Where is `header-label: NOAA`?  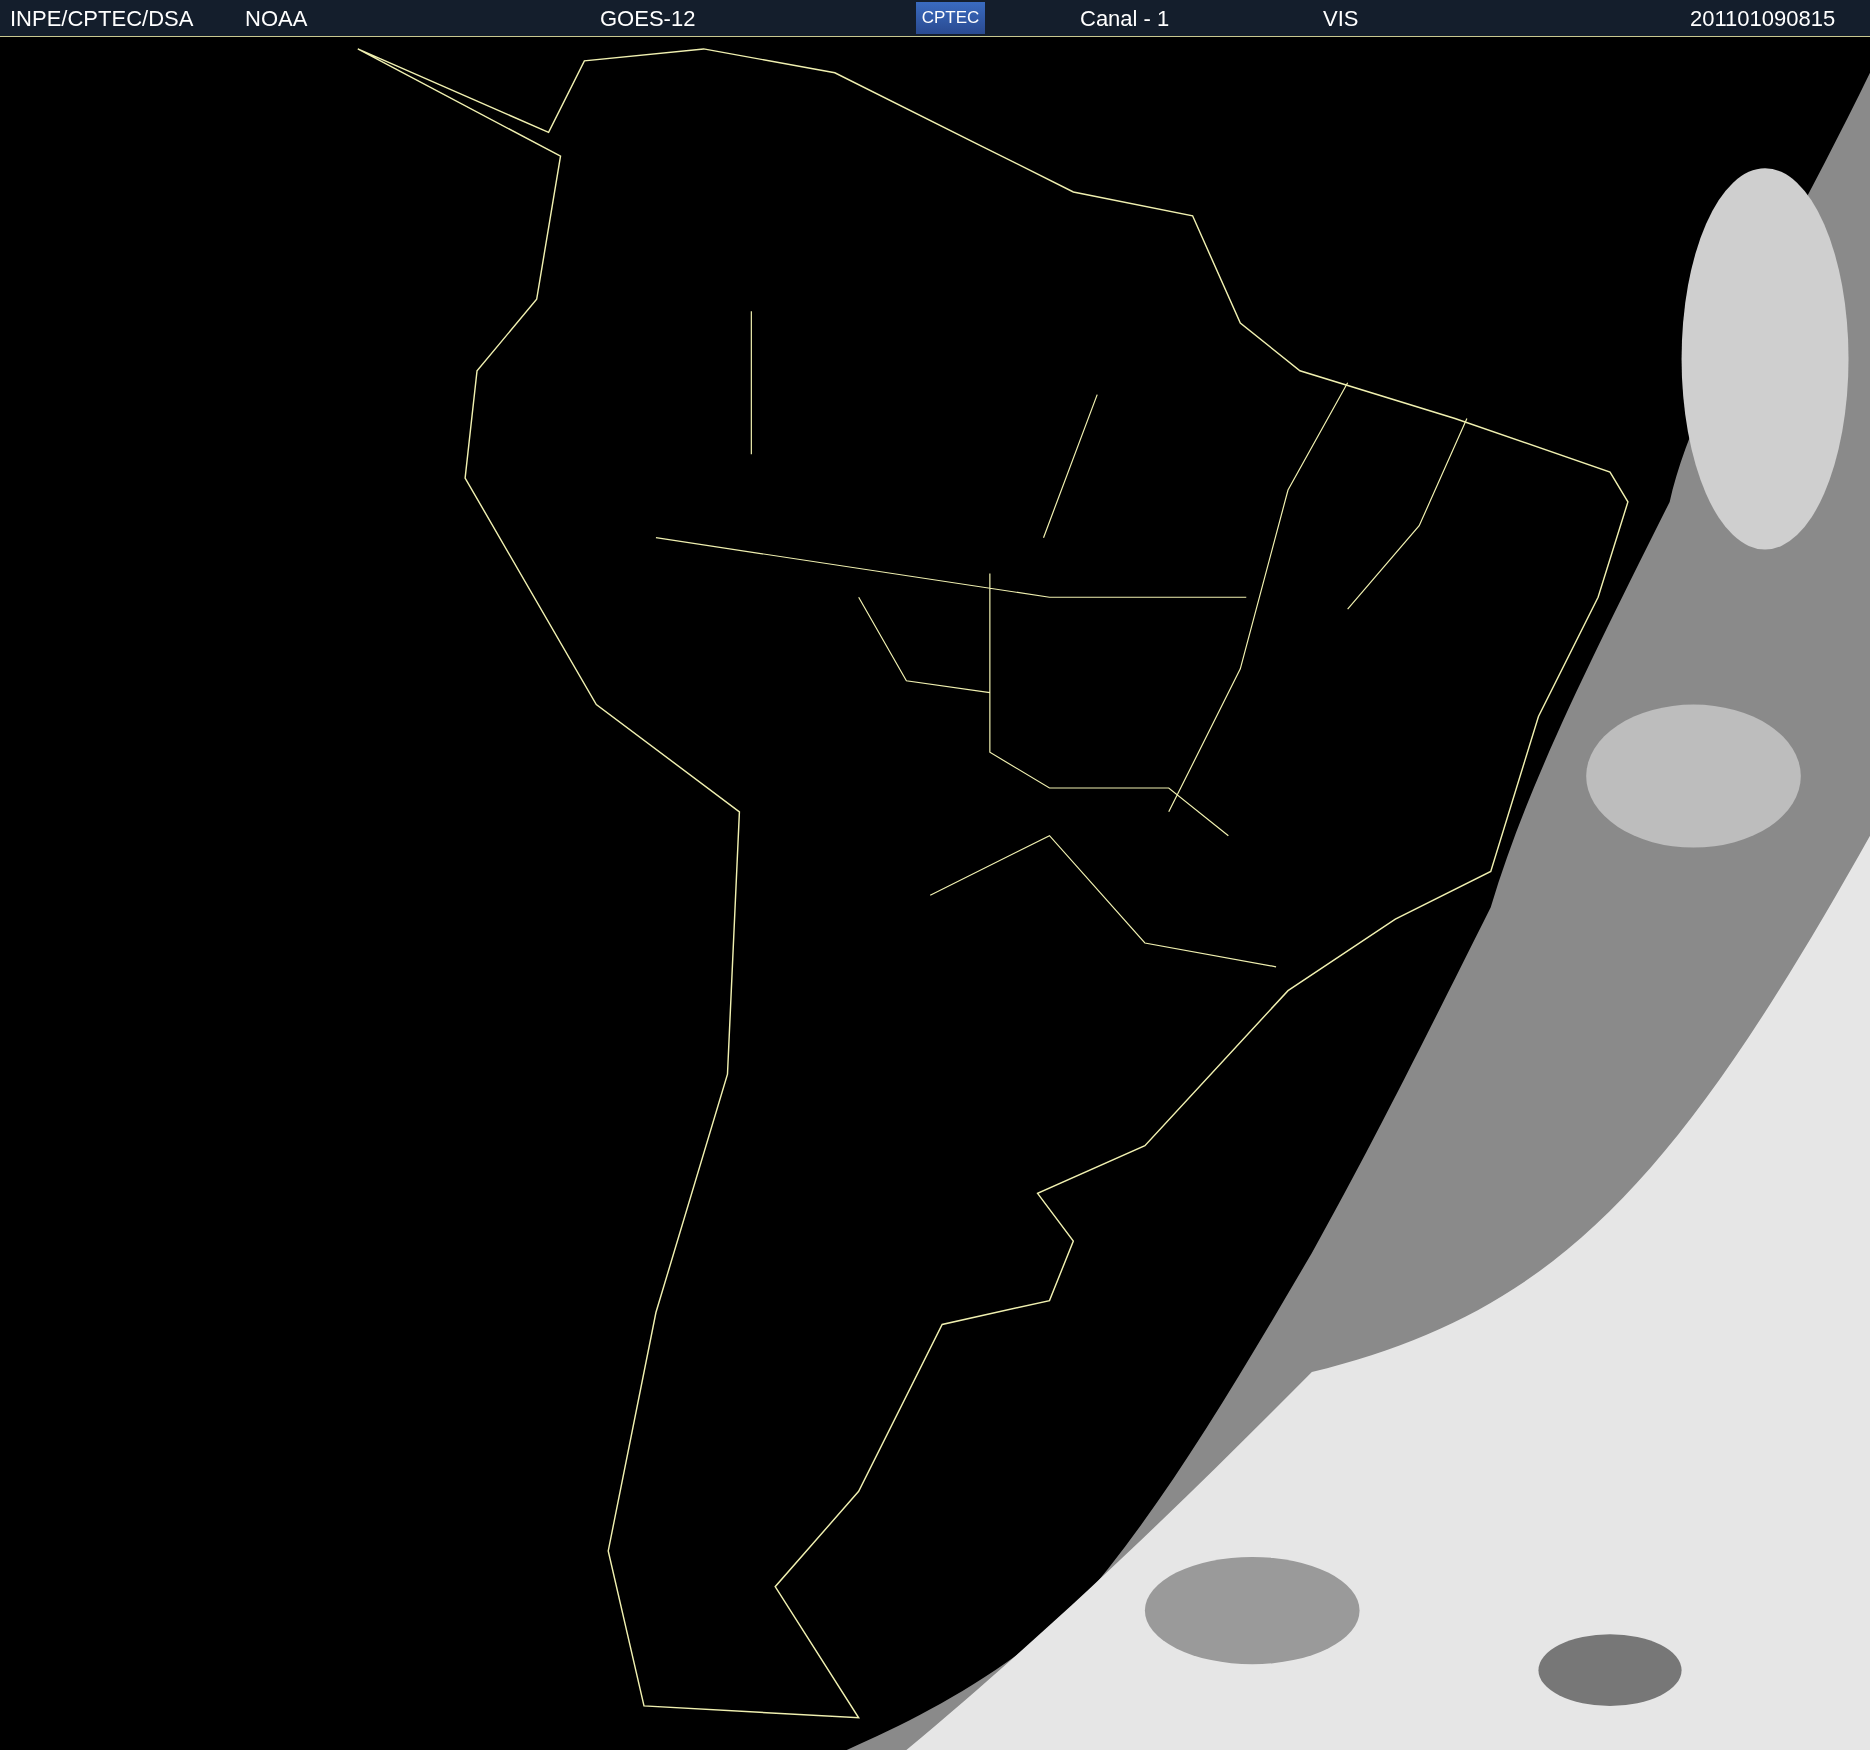
header-label: NOAA is located at coordinates (276, 19).